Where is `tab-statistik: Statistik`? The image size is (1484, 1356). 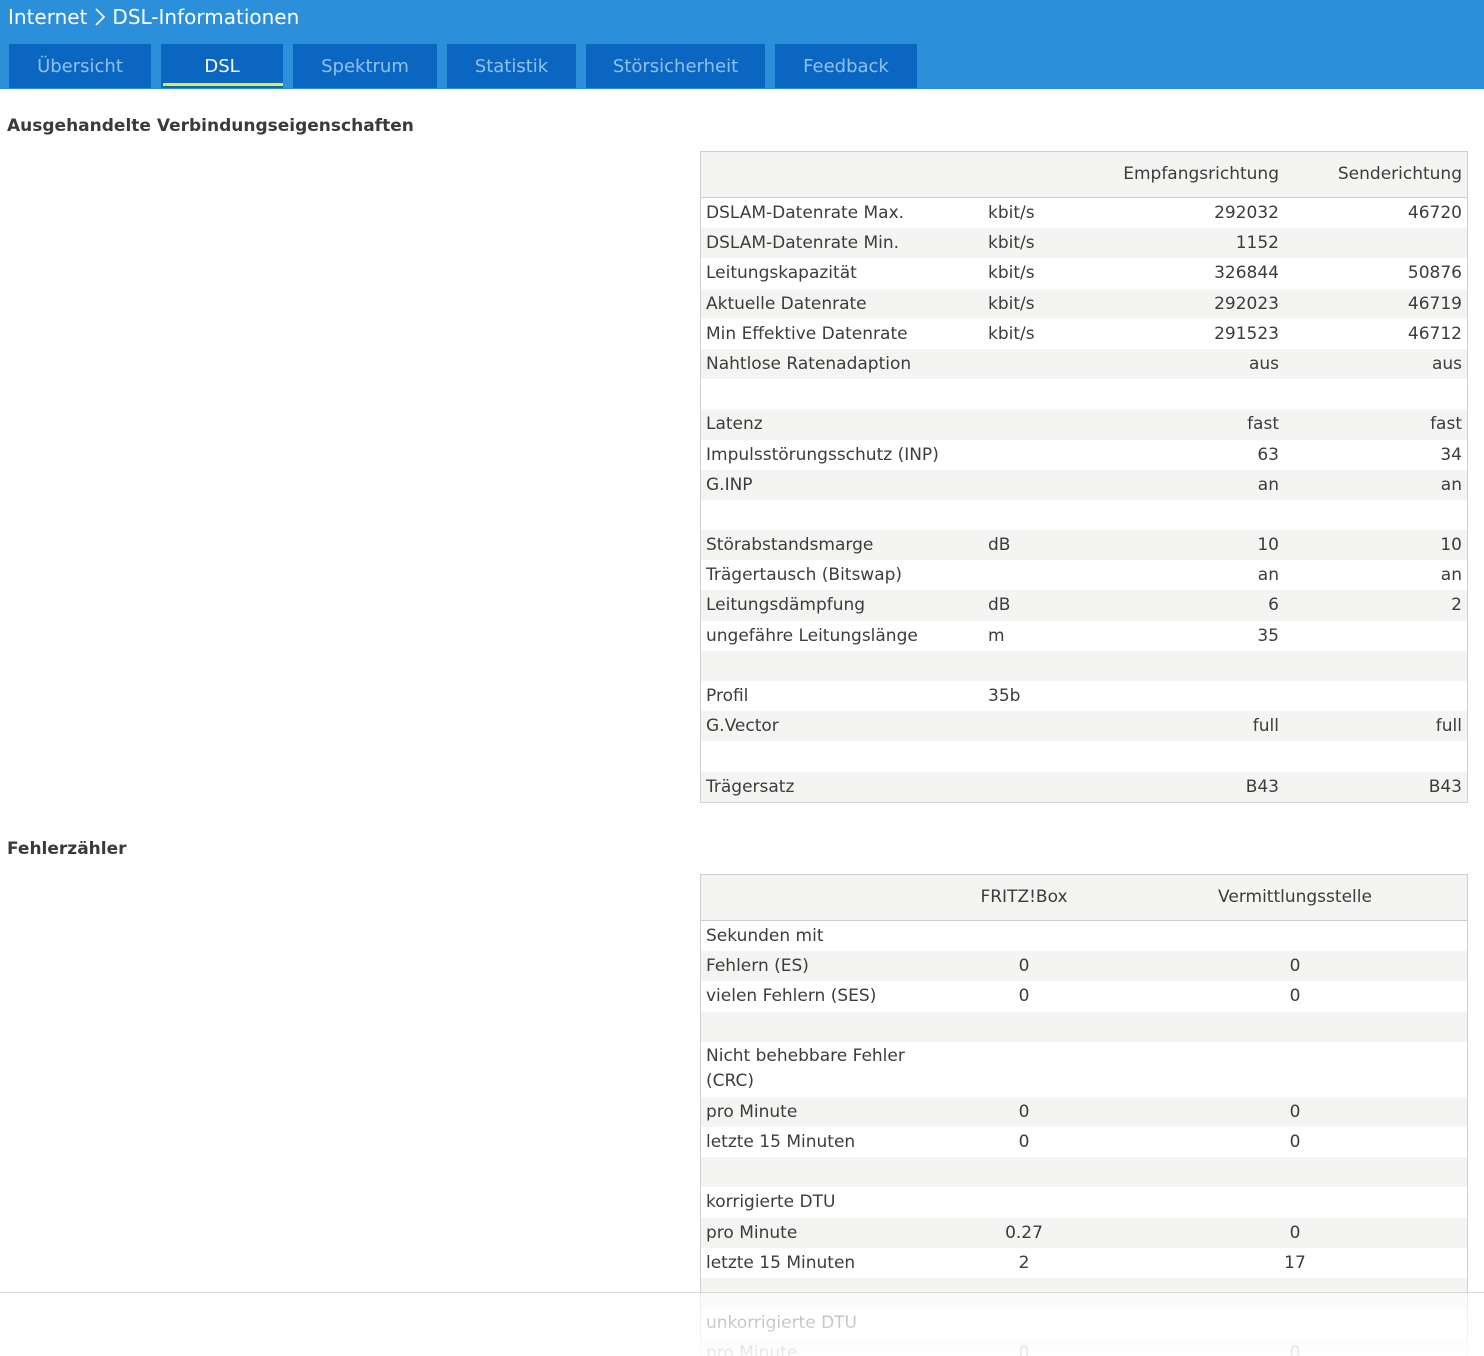 tab-statistik: Statistik is located at coordinates (511, 66).